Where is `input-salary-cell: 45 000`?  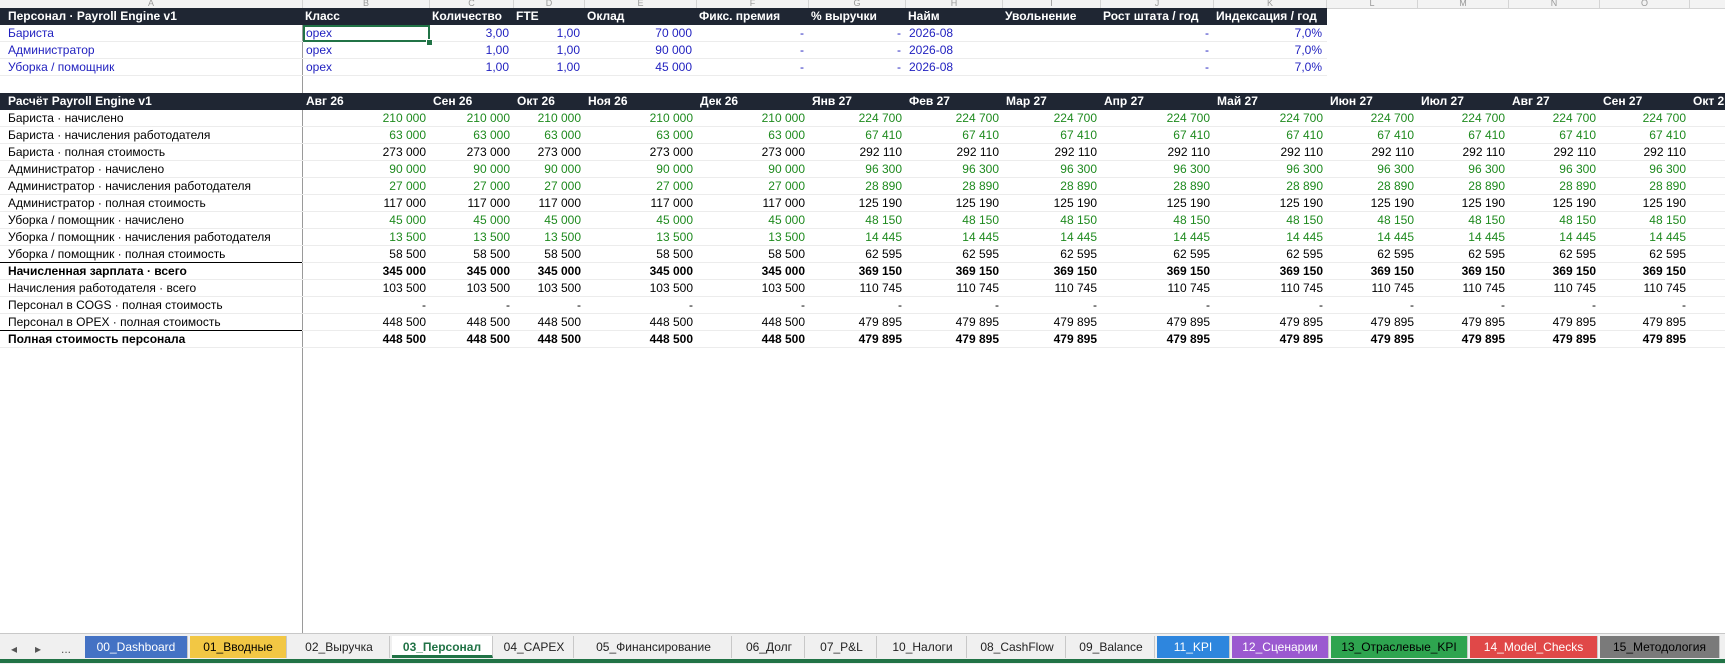 input-salary-cell: 45 000 is located at coordinates (640, 67).